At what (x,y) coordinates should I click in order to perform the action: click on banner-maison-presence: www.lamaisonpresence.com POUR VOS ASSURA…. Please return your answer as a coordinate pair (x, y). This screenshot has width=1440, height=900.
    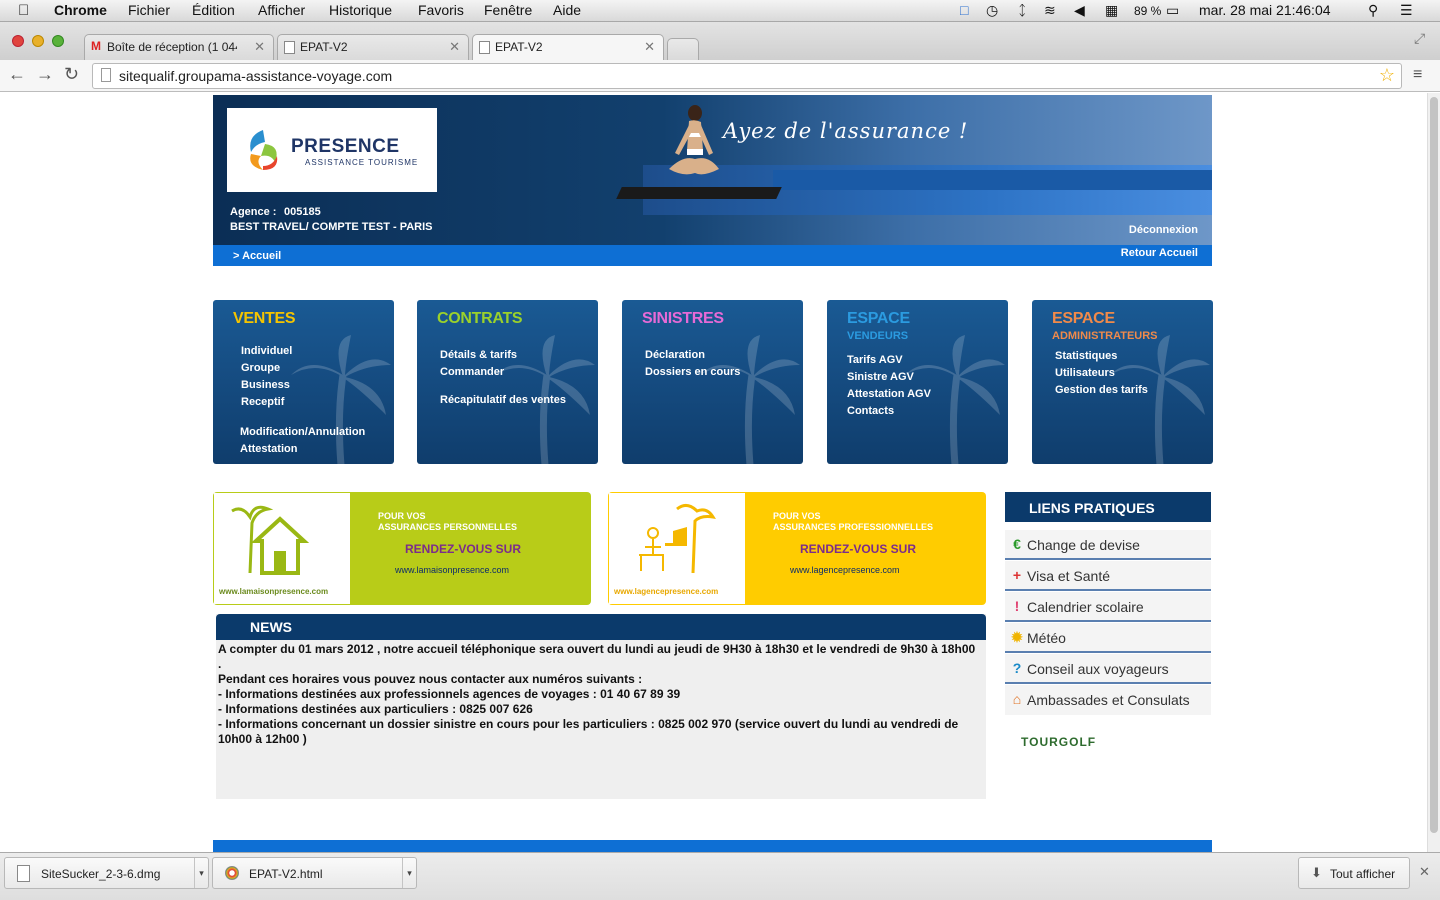
    Looking at the image, I should click on (402, 548).